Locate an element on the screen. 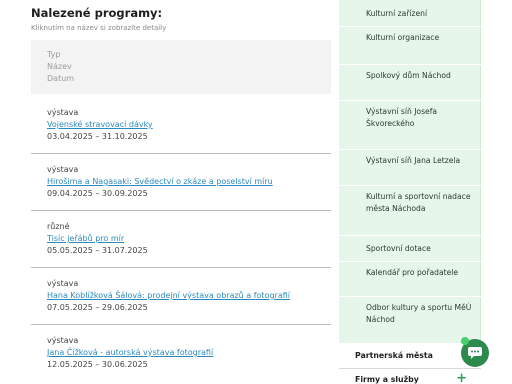 The image size is (512, 384). sidebar-item-odbor-kultury: Odbor kultury a sportu MěÚ Náchod is located at coordinates (410, 320).